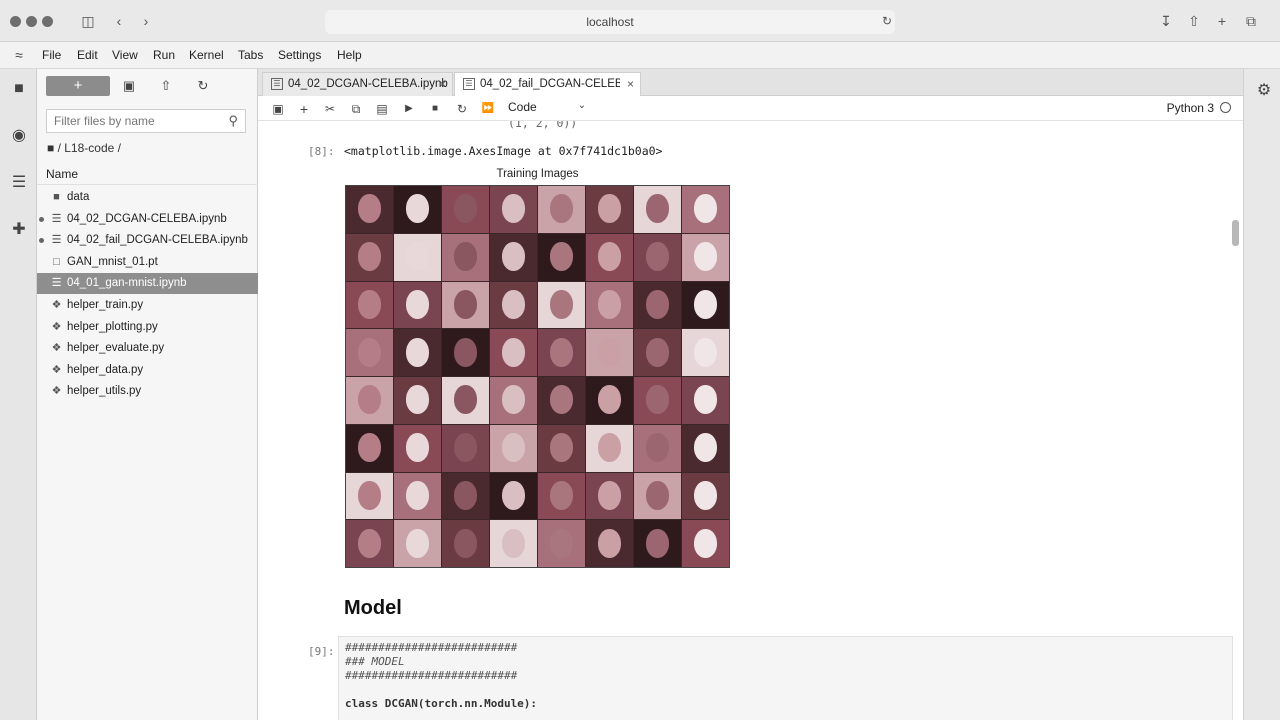 Image resolution: width=1280 pixels, height=720 pixels. What do you see at coordinates (1222, 21) in the screenshot?
I see `new-tab-icon: +` at bounding box center [1222, 21].